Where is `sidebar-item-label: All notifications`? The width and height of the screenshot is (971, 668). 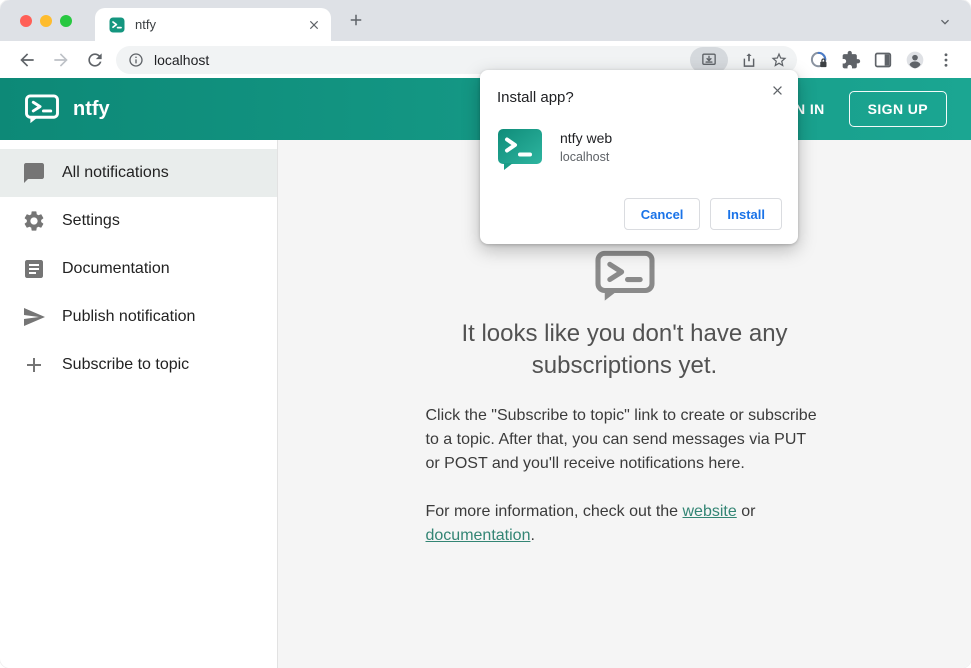
sidebar-item-label: All notifications is located at coordinates (115, 172).